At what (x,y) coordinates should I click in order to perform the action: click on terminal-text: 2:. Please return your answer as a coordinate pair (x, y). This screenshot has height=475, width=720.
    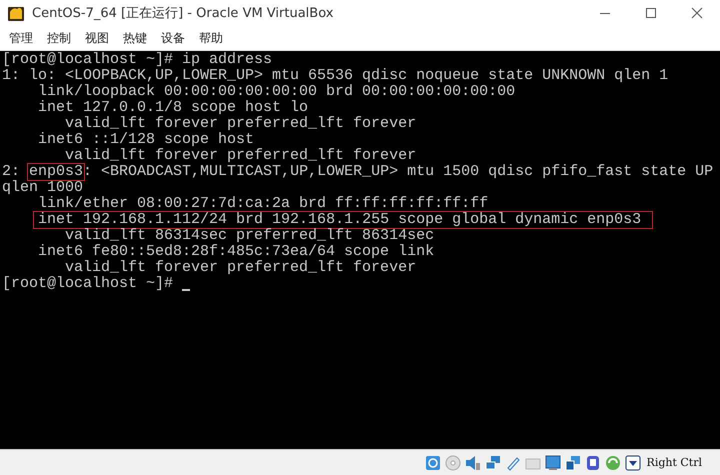
    Looking at the image, I should click on (12, 172).